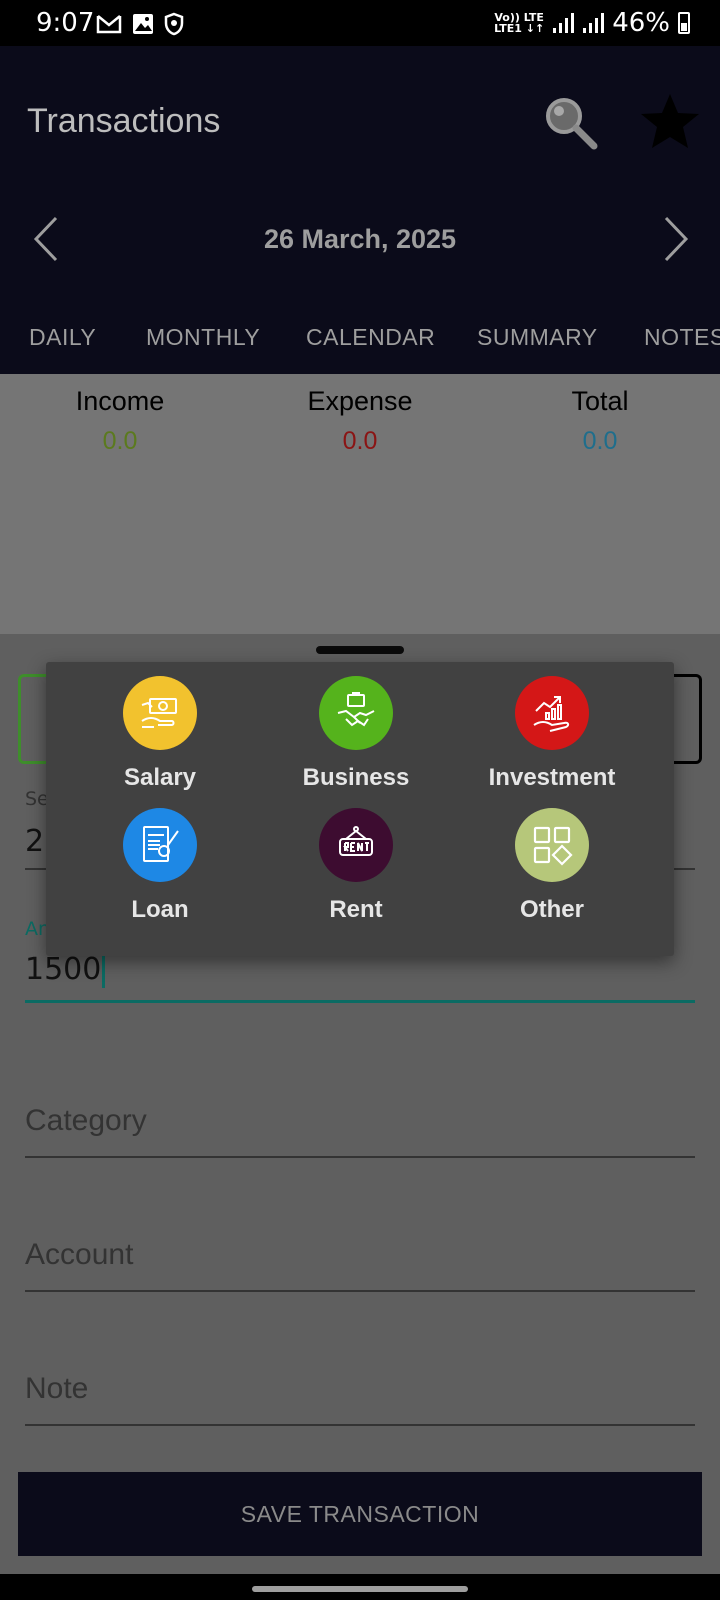  What do you see at coordinates (551, 909) in the screenshot?
I see `category-label-other: Other` at bounding box center [551, 909].